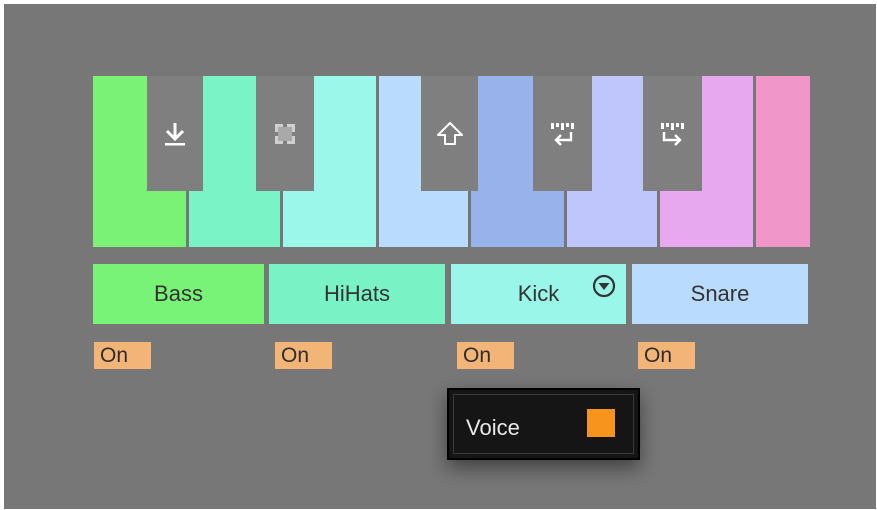 This screenshot has height=510, width=877. I want to click on pad-label: Kick, so click(538, 293).